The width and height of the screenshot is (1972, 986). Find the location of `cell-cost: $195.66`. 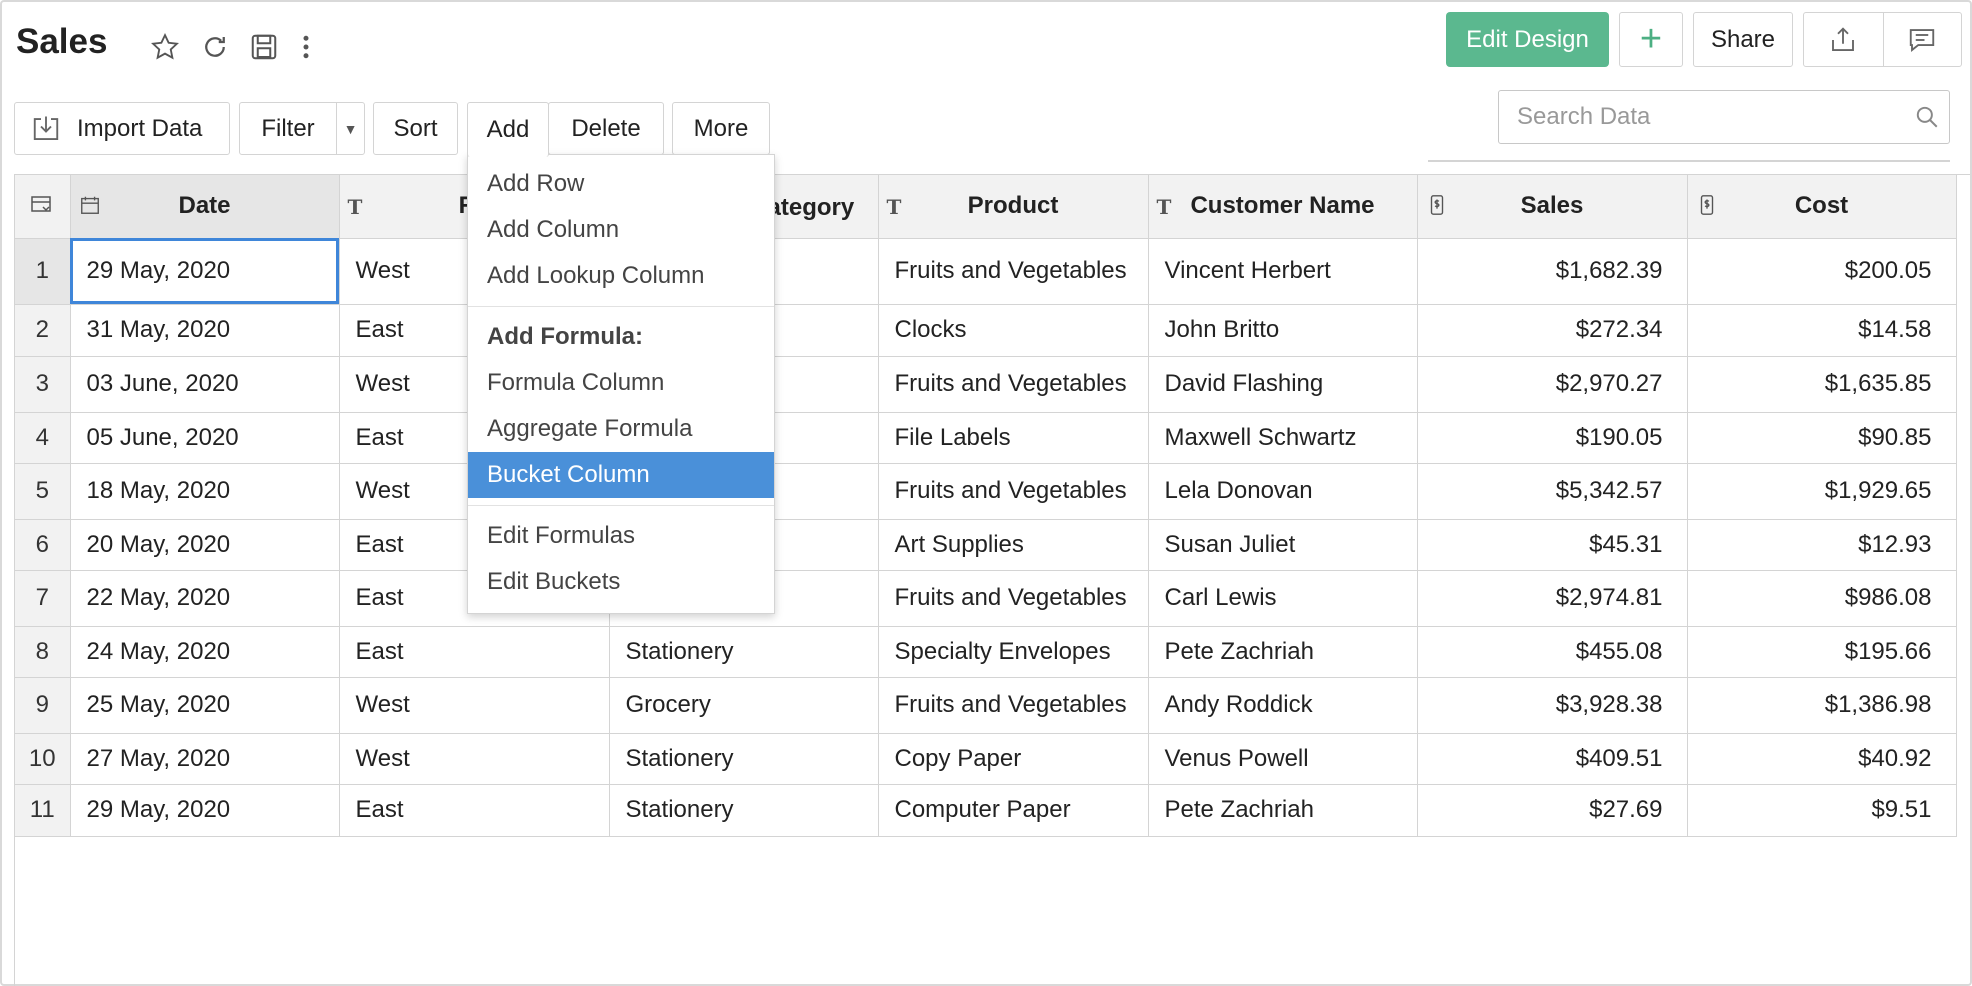

cell-cost: $195.66 is located at coordinates (1822, 652).